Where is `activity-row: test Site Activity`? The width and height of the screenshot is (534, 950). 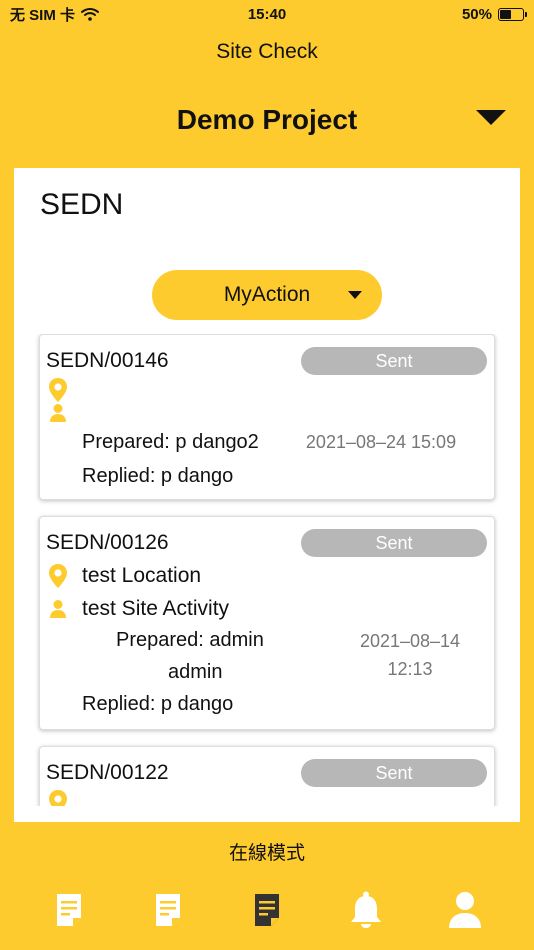
activity-row: test Site Activity is located at coordinates (137, 609).